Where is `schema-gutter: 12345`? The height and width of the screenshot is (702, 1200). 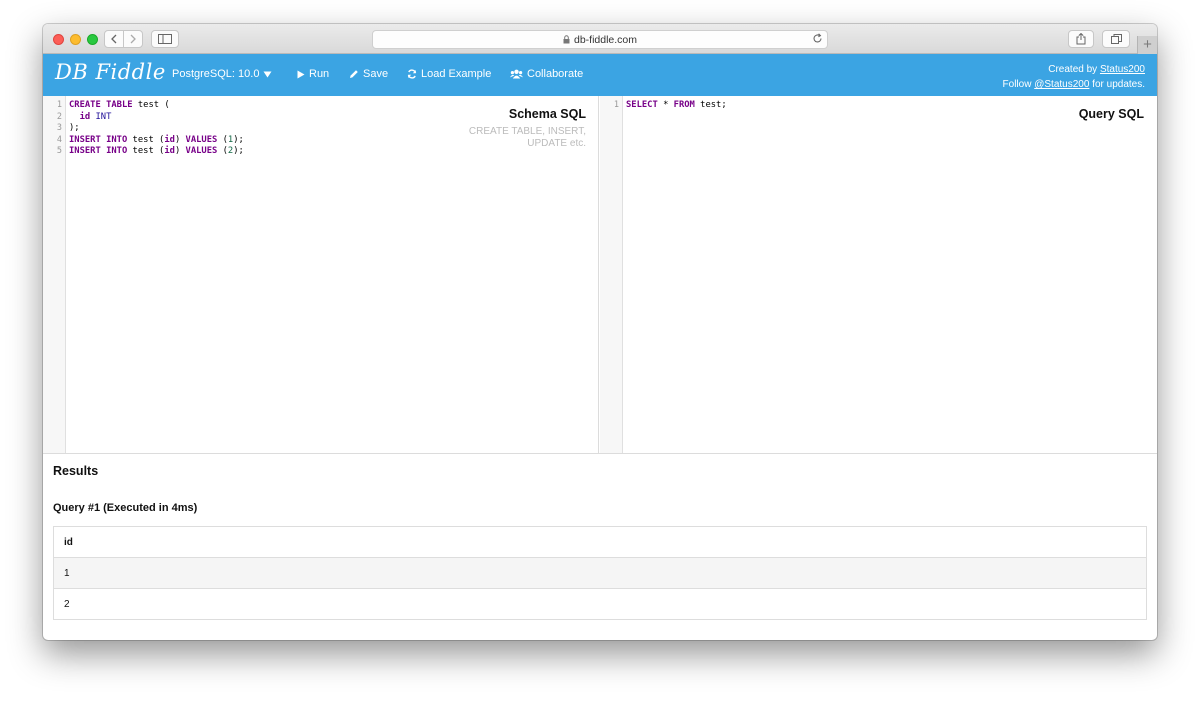
schema-gutter: 12345 is located at coordinates (54, 274).